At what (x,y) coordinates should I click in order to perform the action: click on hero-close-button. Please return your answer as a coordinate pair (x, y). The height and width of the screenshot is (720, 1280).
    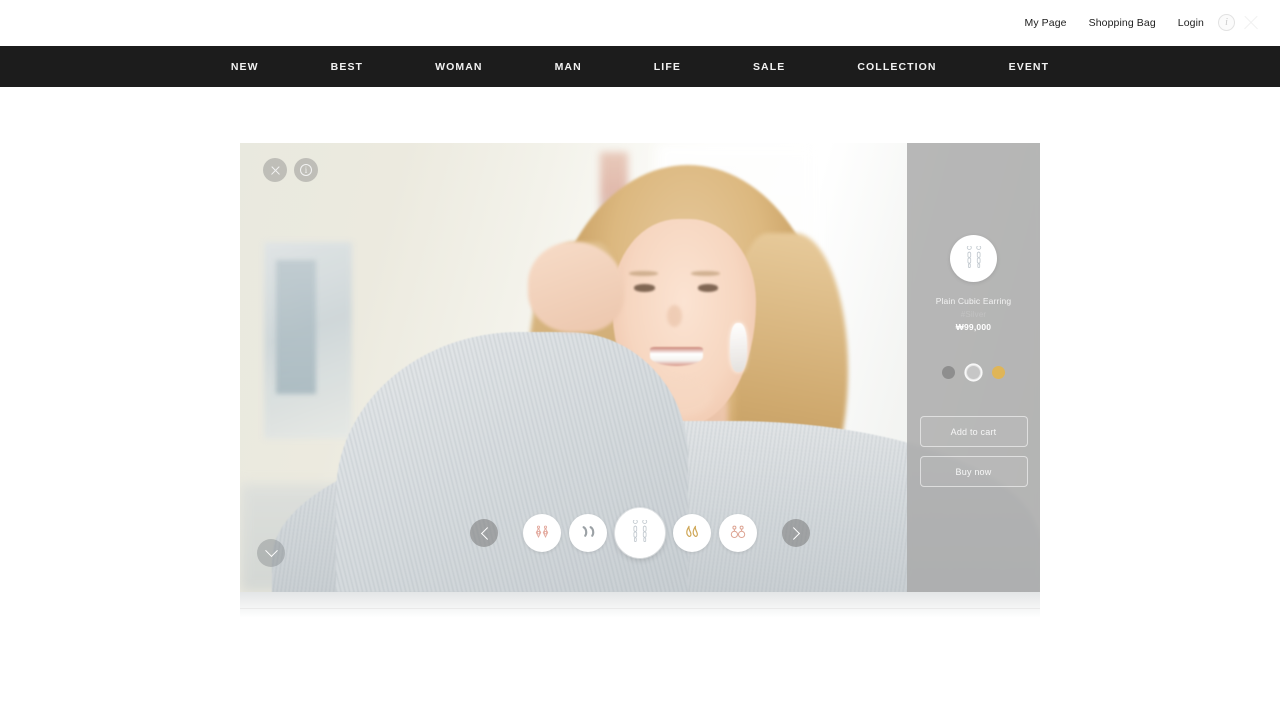
    Looking at the image, I should click on (275, 170).